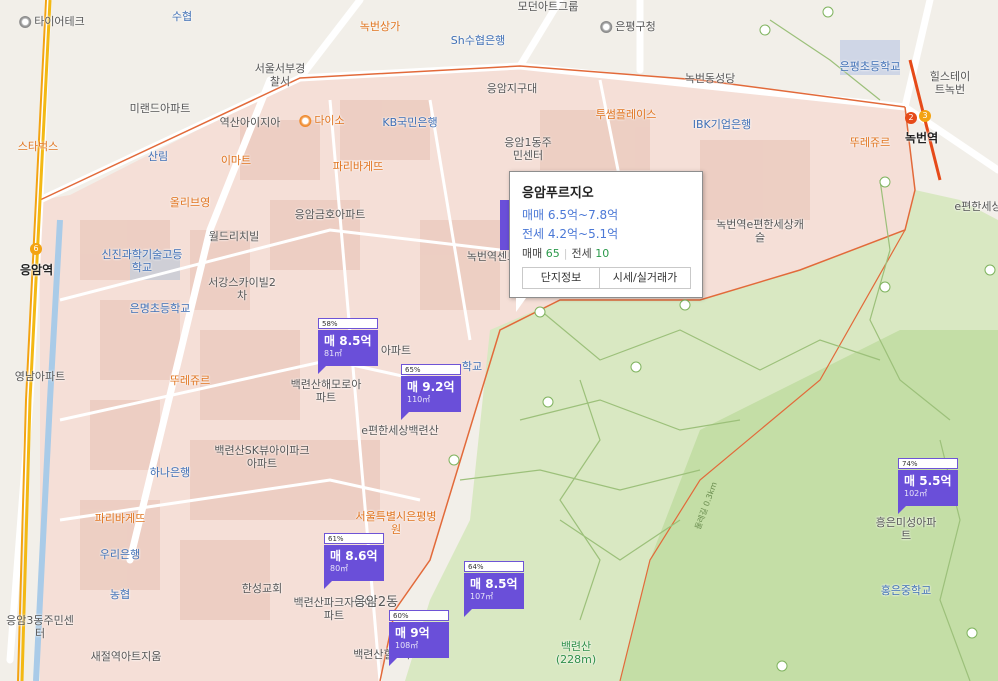 This screenshot has width=998, height=681. Describe the element at coordinates (628, 26) in the screenshot. I see `poi-eunpyeong-office: ● 은평구청` at that location.